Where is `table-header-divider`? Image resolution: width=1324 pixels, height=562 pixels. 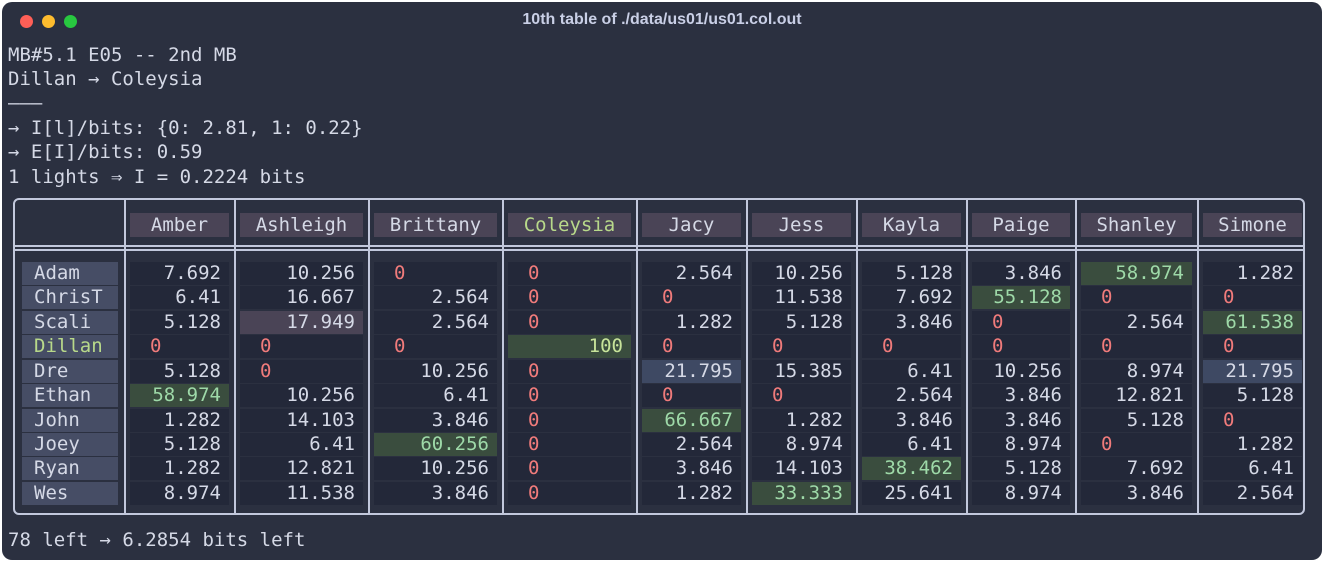
table-header-divider is located at coordinates (660, 246).